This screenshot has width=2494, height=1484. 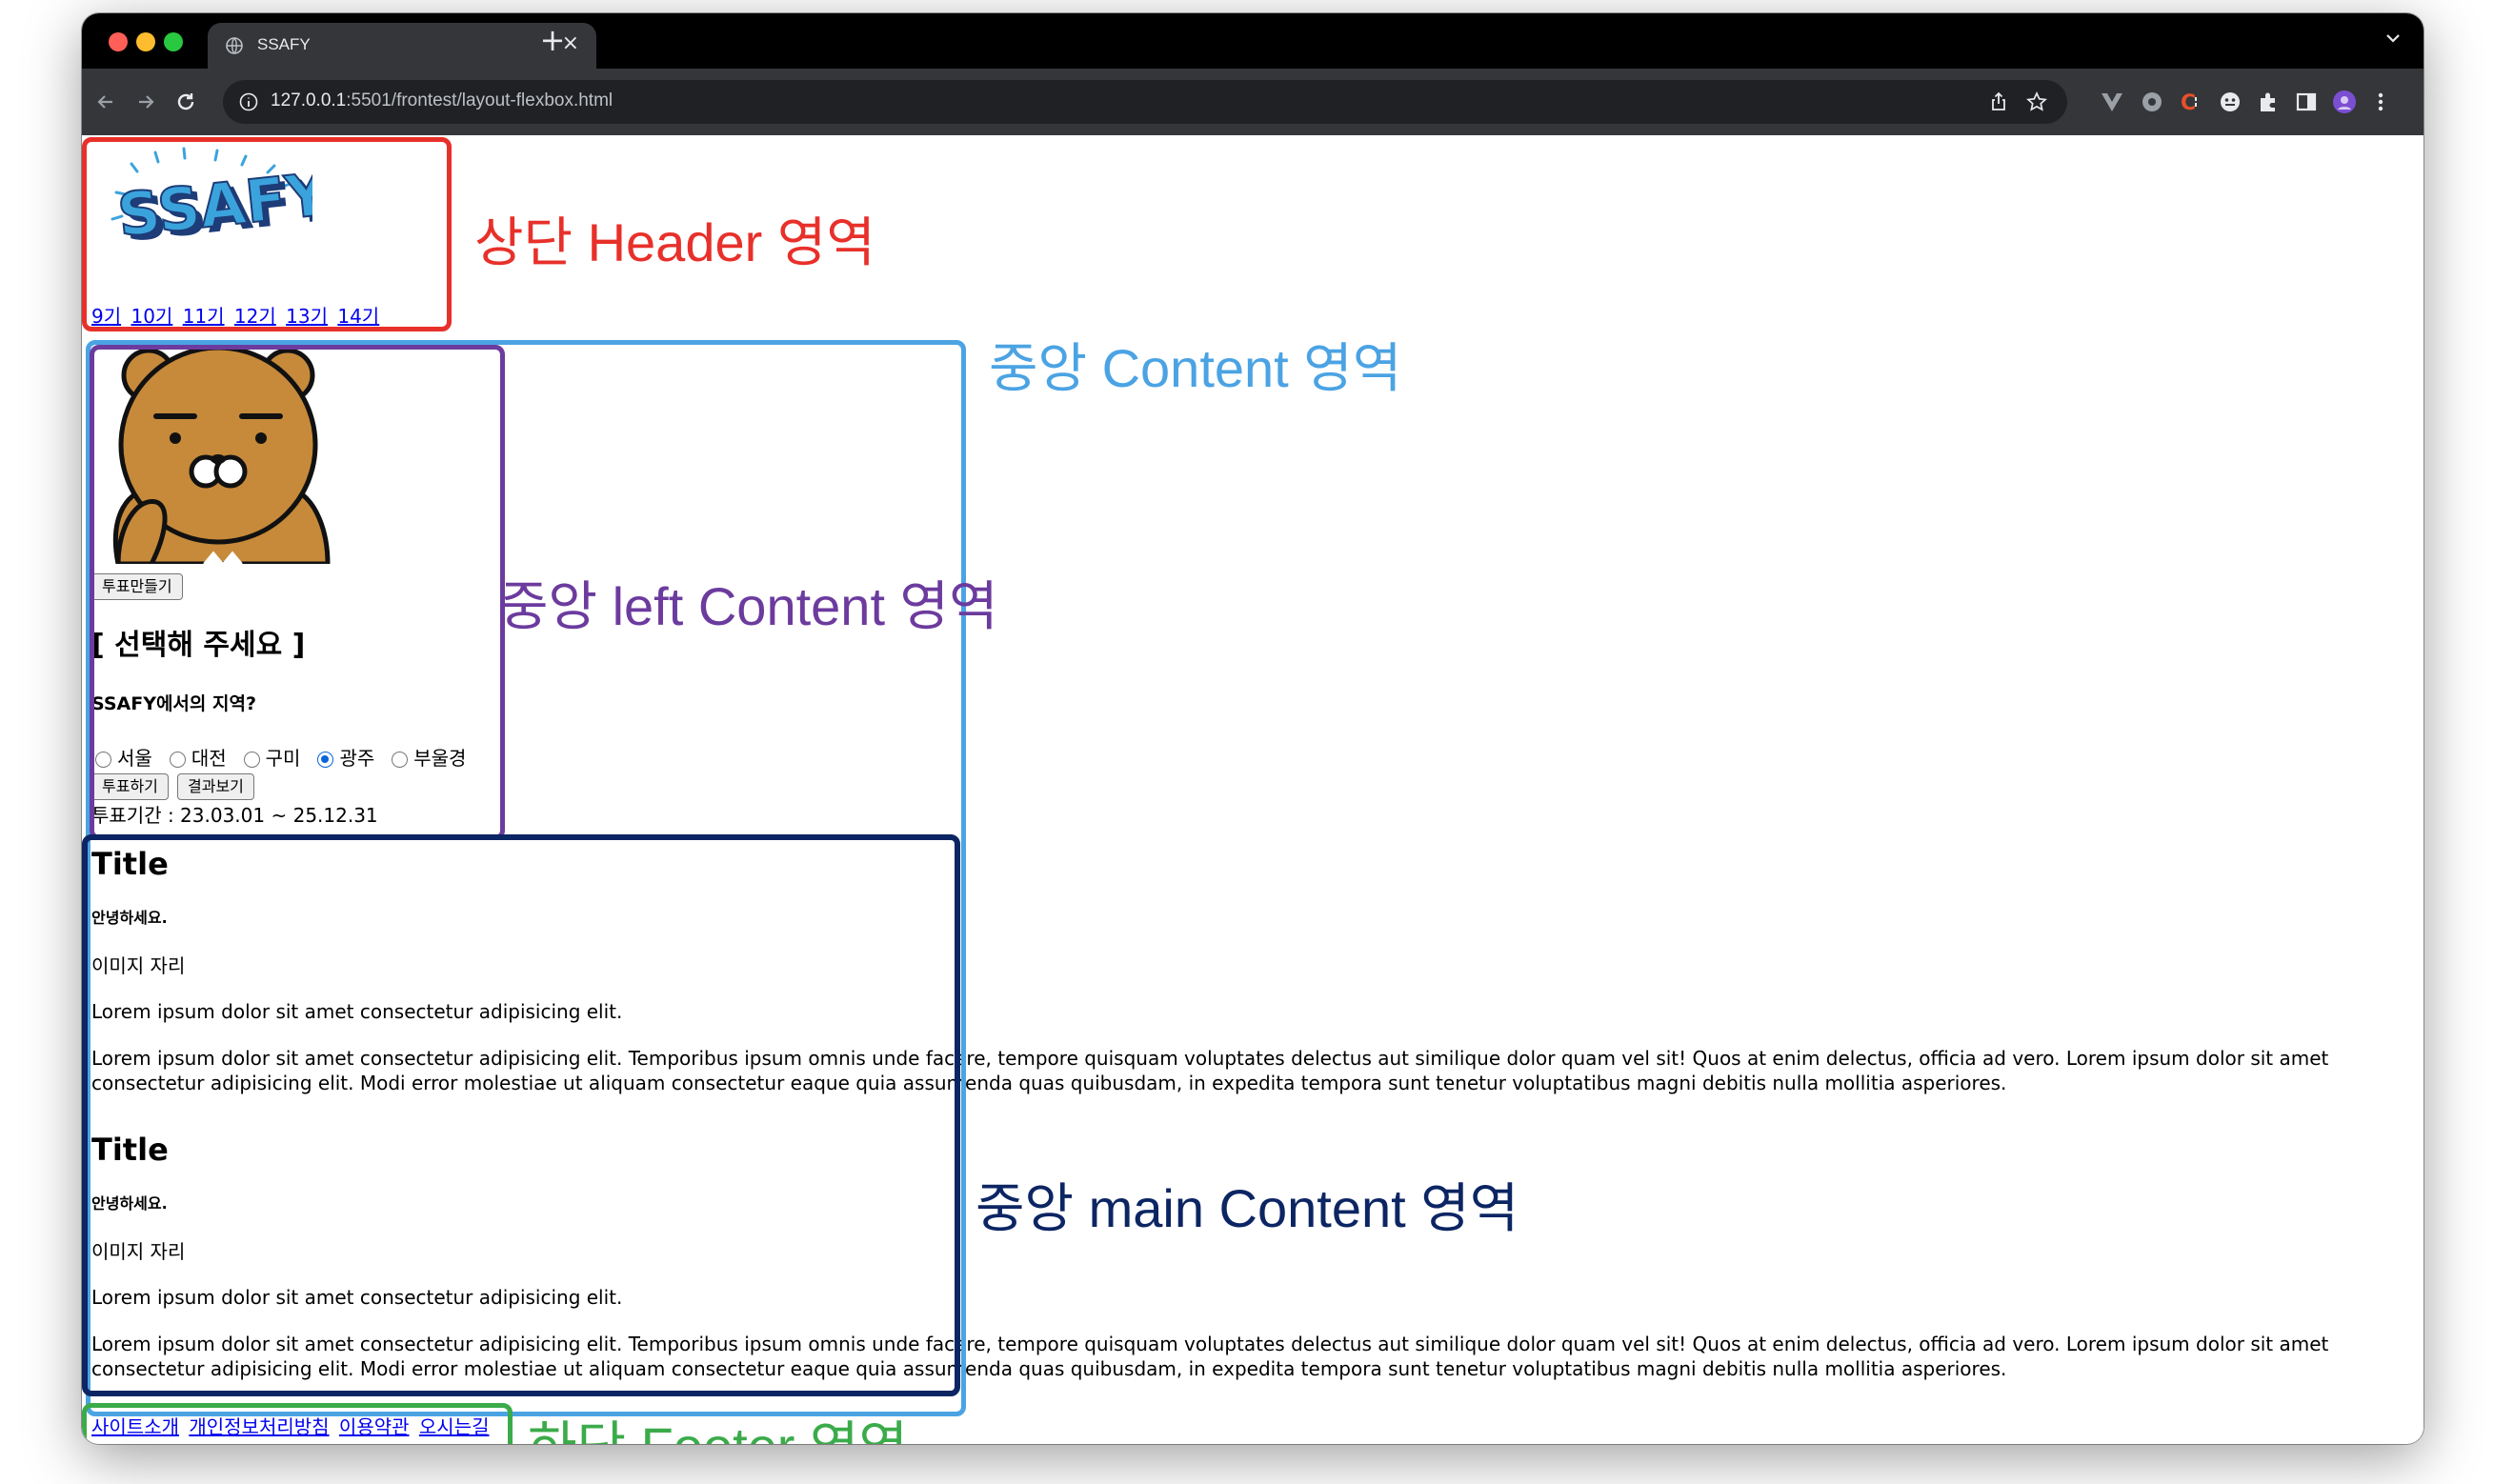 I want to click on left-content-area-box, so click(x=297, y=592).